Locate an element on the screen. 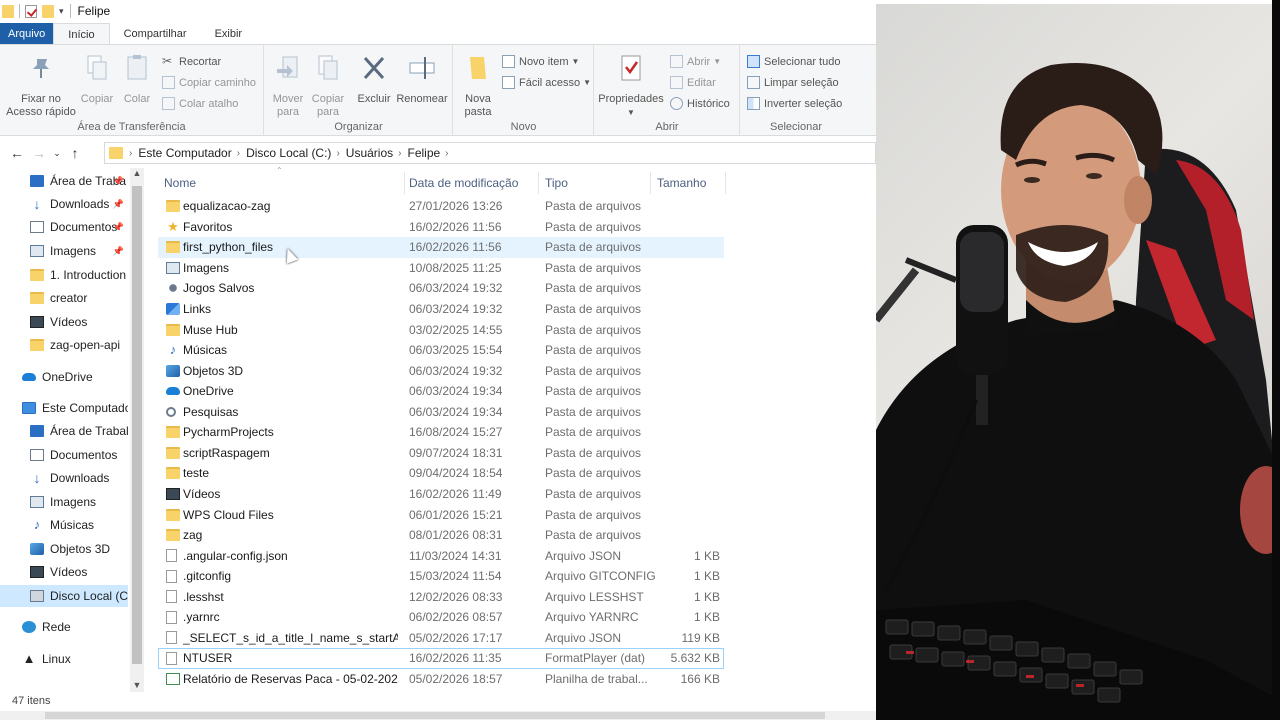 The height and width of the screenshot is (720, 1280). clear-selection-button: Limpar seleção is located at coordinates (793, 82).